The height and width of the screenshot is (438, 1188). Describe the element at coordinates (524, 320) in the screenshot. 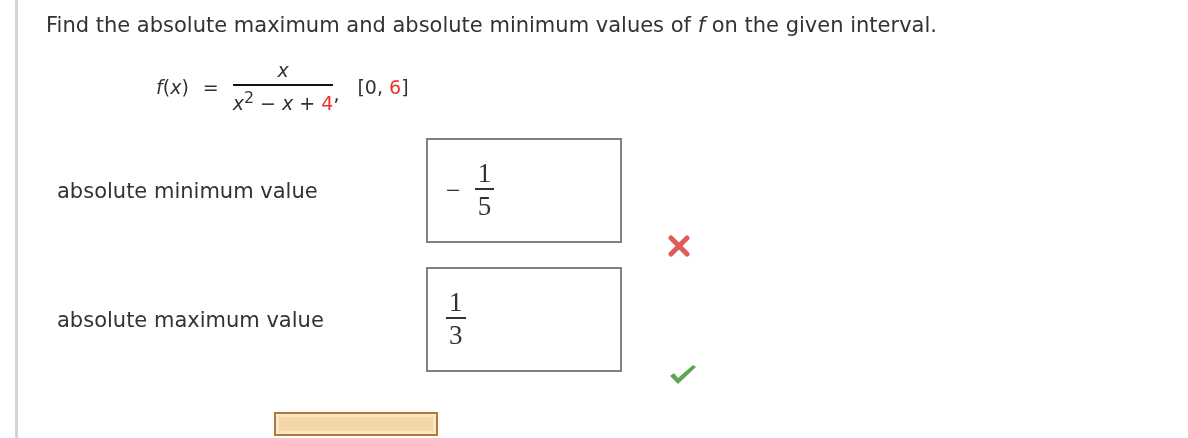

I see `answer-box: 1 3` at that location.